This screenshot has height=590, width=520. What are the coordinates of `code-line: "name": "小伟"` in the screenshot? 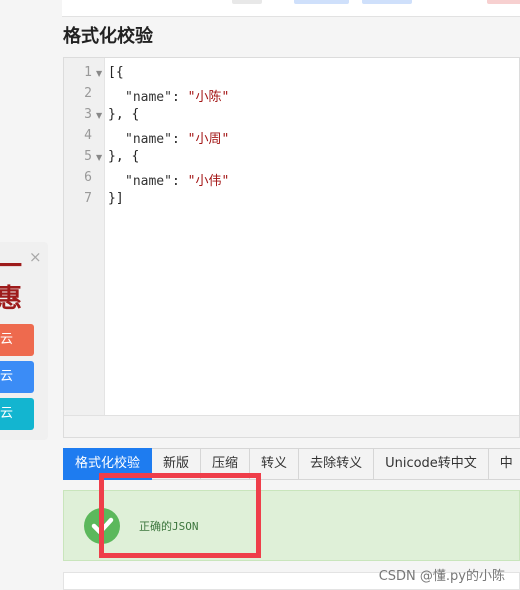 It's located at (177, 179).